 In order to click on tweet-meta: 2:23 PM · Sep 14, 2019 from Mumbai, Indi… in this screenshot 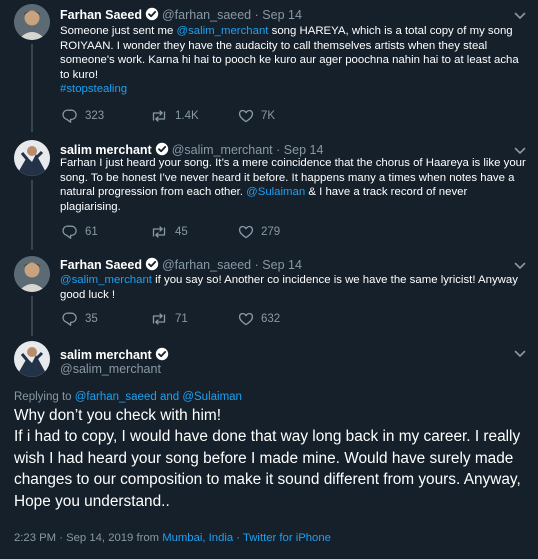, I will do `click(172, 538)`.